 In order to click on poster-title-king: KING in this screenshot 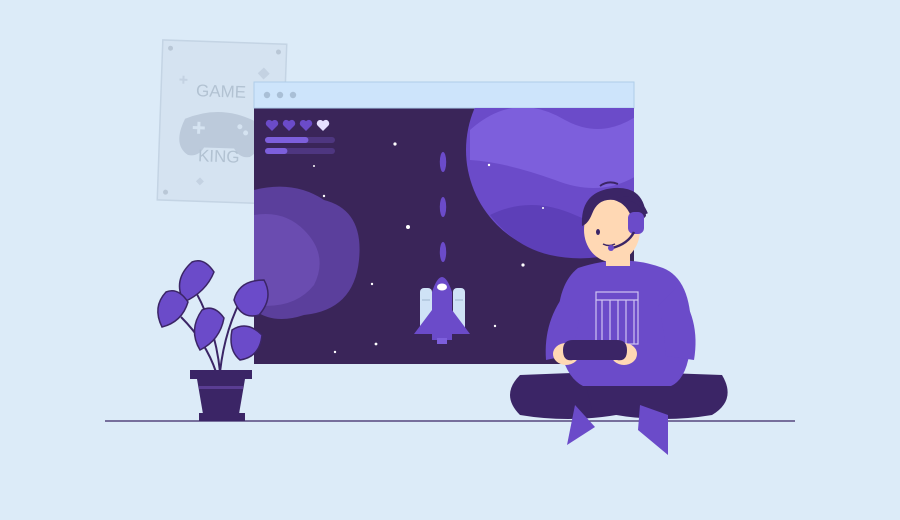, I will do `click(219, 156)`.